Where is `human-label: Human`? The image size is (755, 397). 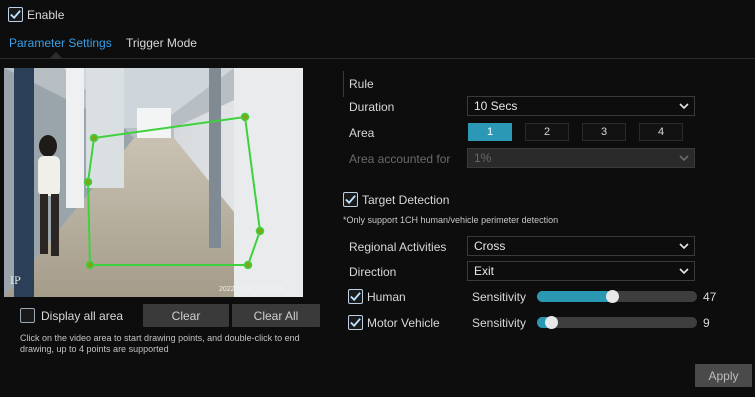
human-label: Human is located at coordinates (386, 296).